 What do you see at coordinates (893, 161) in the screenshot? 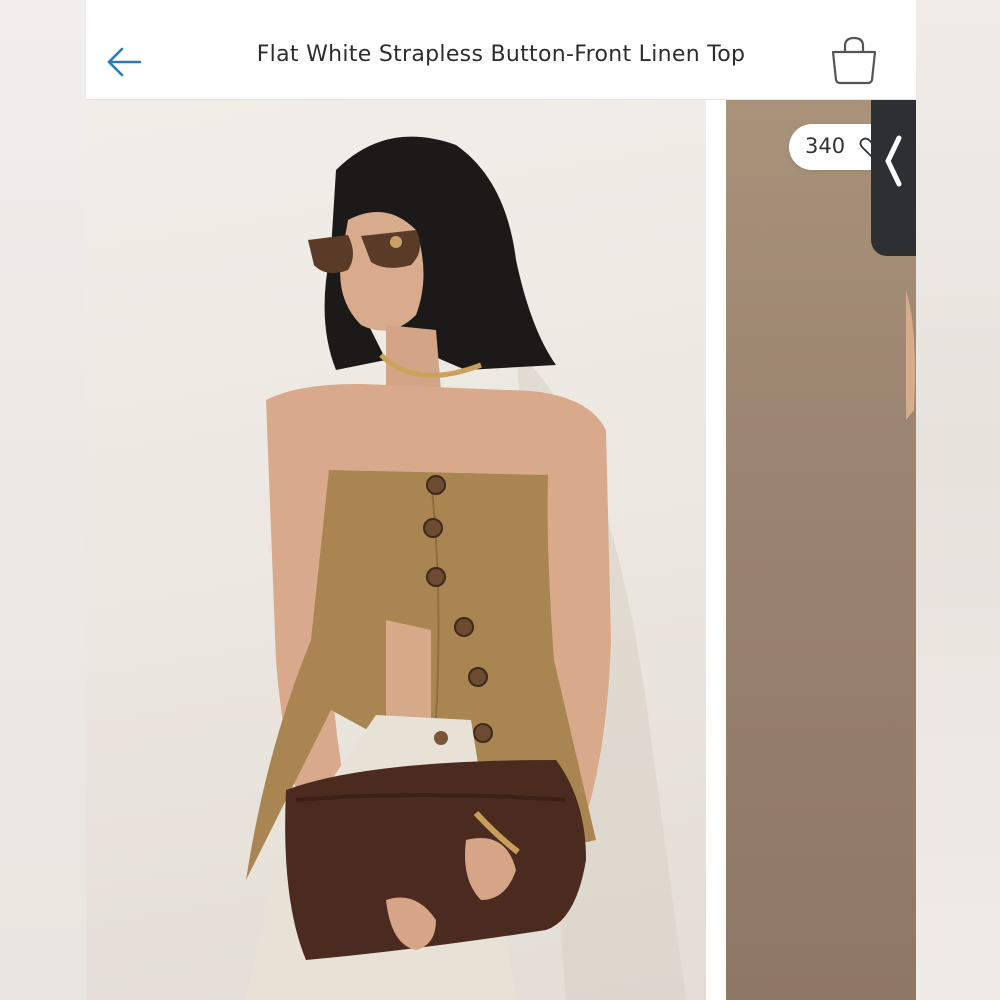
I see `chevron-left-icon` at bounding box center [893, 161].